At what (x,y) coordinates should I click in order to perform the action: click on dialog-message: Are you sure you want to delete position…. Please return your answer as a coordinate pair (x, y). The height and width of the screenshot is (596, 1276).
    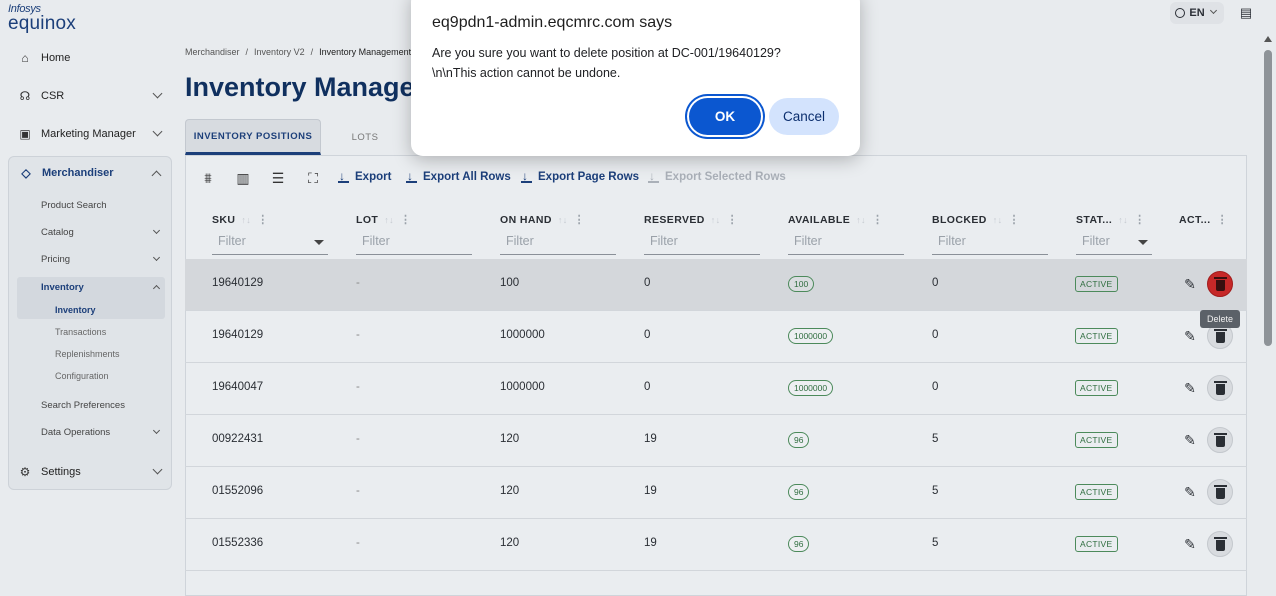
    Looking at the image, I should click on (632, 63).